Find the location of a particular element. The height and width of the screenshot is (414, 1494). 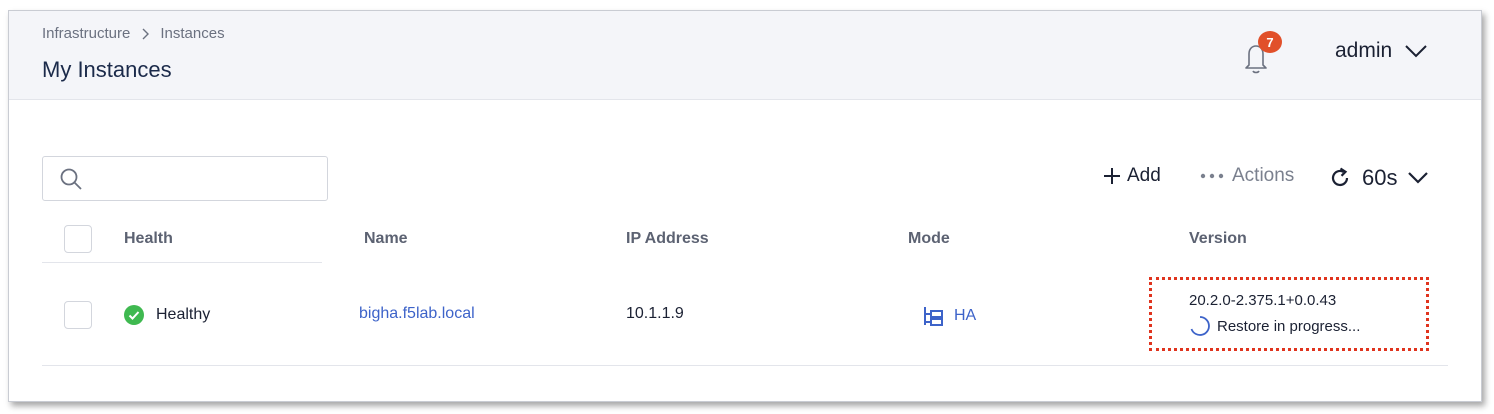

column-header-mode: Mode is located at coordinates (929, 239).